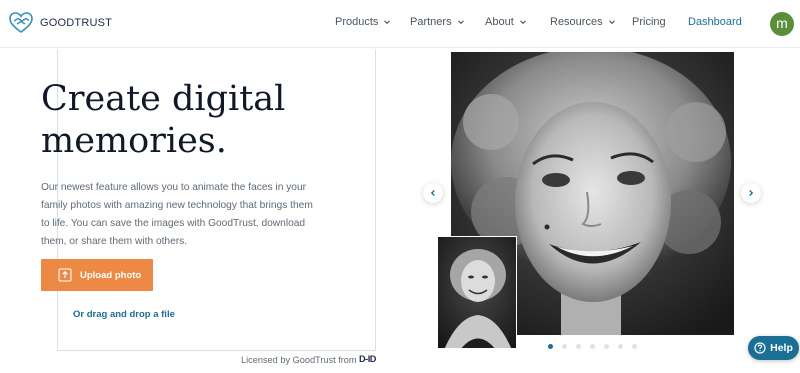  Describe the element at coordinates (163, 99) in the screenshot. I see `hero-title-line1: Create digital` at that location.